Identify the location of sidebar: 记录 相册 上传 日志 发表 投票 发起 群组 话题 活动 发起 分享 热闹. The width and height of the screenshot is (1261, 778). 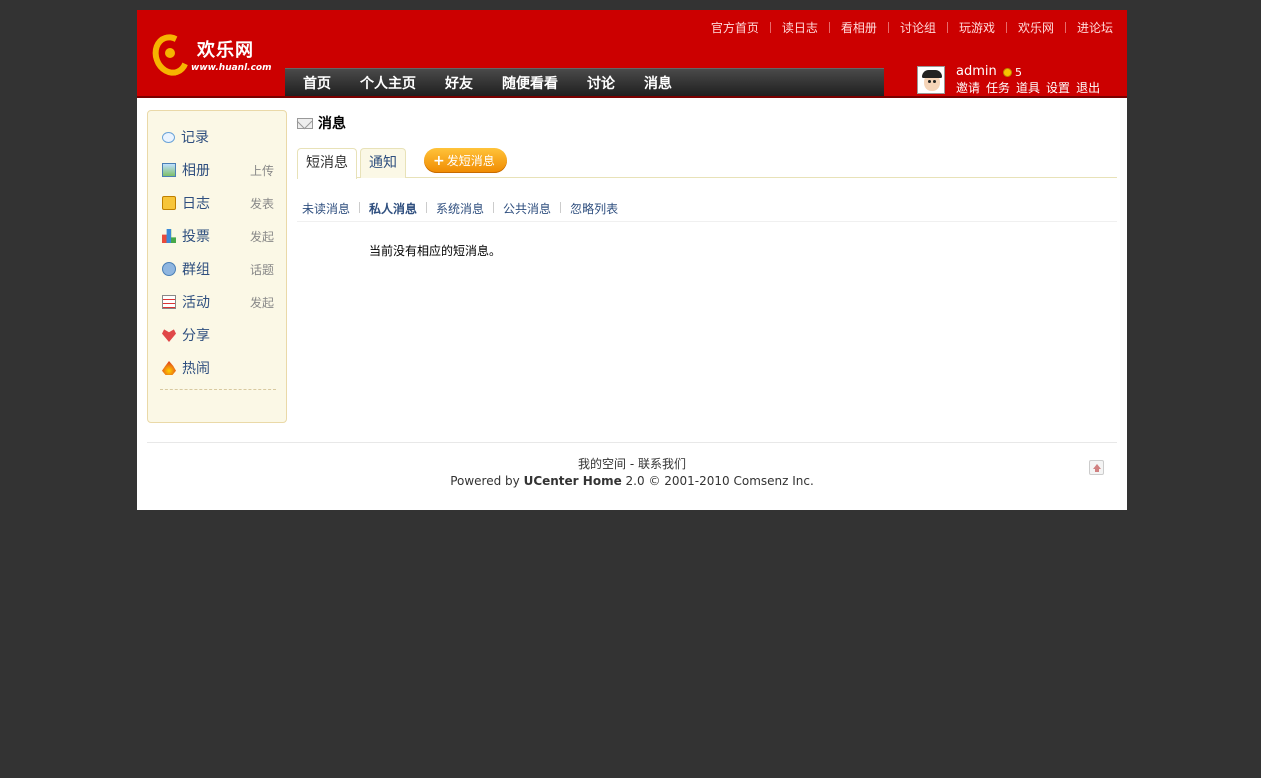
(217, 266).